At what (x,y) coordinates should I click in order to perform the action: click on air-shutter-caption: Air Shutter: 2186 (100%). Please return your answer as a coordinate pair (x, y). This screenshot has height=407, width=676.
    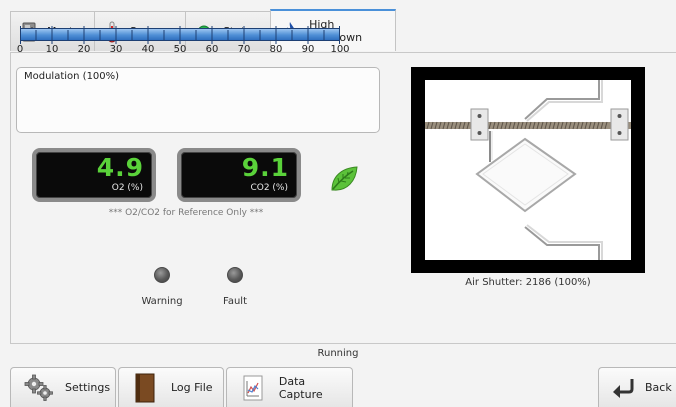
    Looking at the image, I should click on (528, 282).